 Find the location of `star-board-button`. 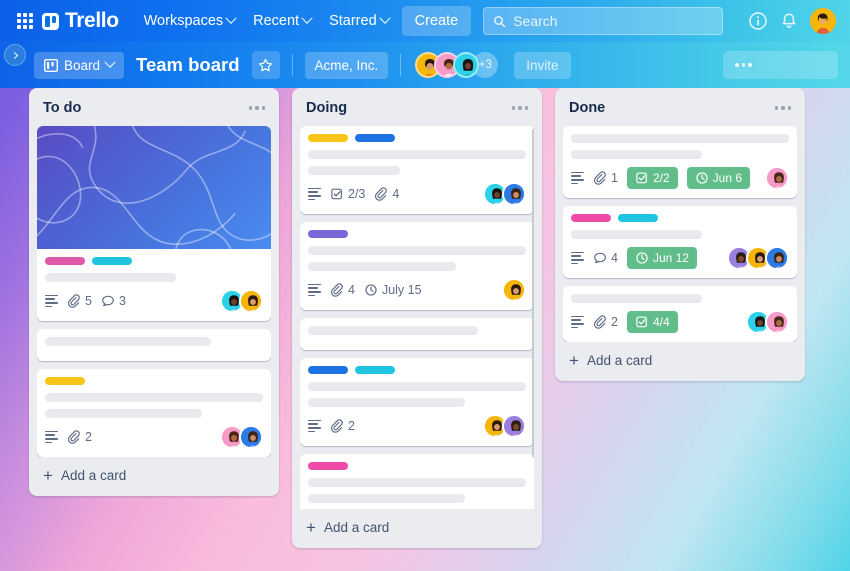

star-board-button is located at coordinates (265, 65).